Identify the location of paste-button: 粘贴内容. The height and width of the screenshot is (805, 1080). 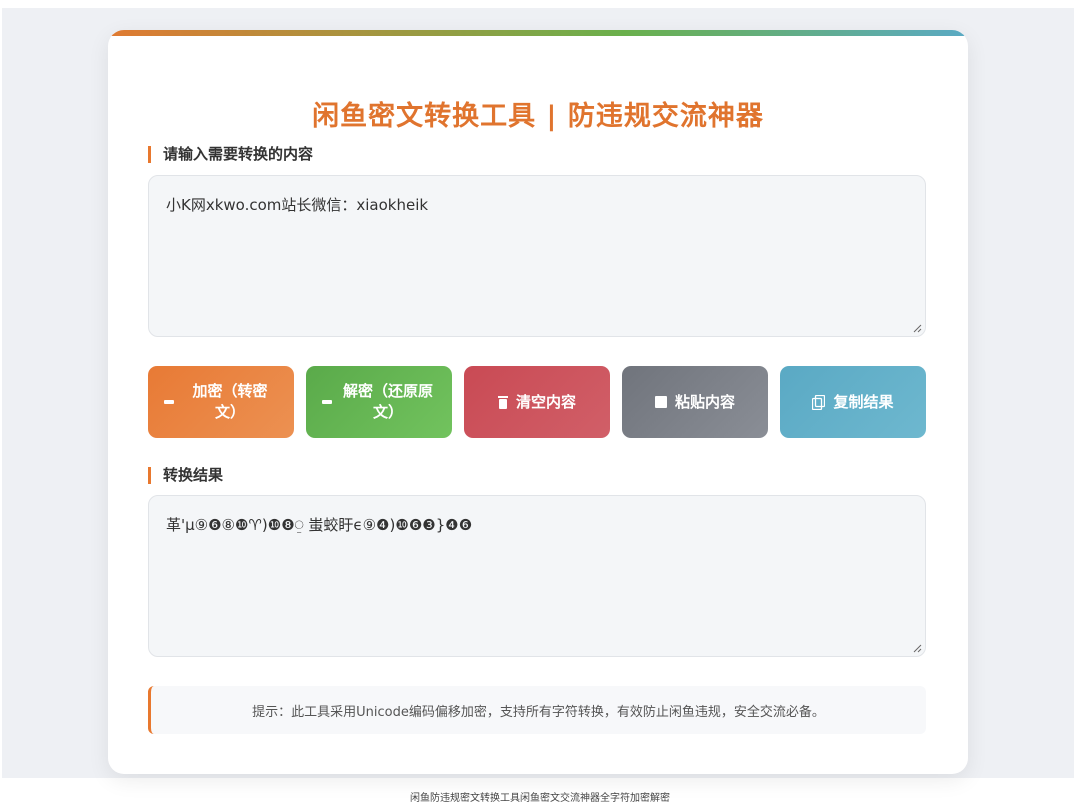
(695, 402).